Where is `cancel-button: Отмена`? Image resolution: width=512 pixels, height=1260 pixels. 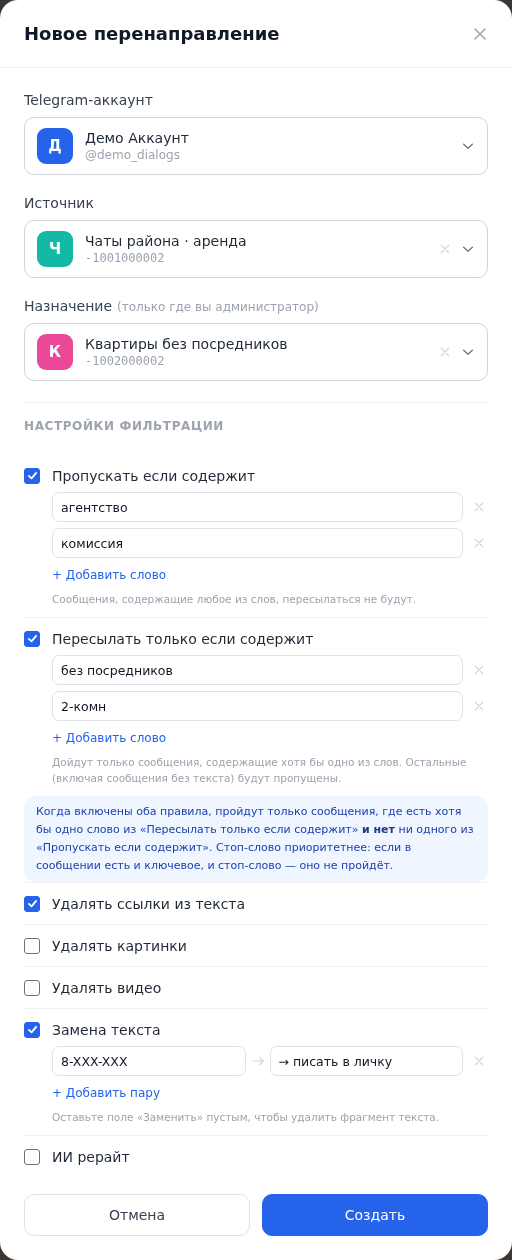 cancel-button: Отмена is located at coordinates (137, 1215).